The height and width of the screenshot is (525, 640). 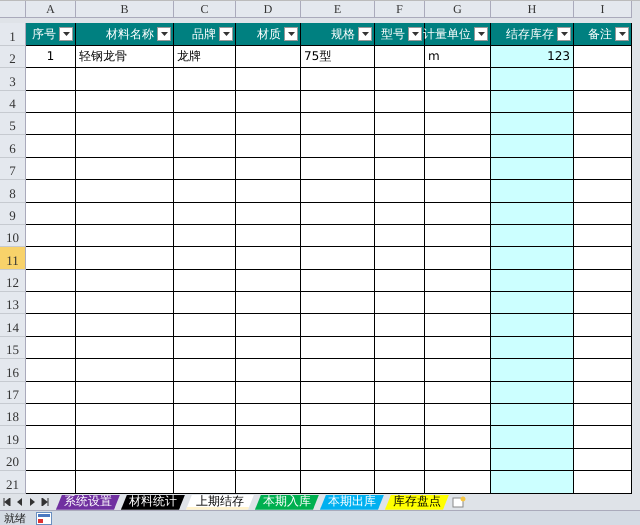 What do you see at coordinates (13, 370) in the screenshot?
I see `row-header: 16` at bounding box center [13, 370].